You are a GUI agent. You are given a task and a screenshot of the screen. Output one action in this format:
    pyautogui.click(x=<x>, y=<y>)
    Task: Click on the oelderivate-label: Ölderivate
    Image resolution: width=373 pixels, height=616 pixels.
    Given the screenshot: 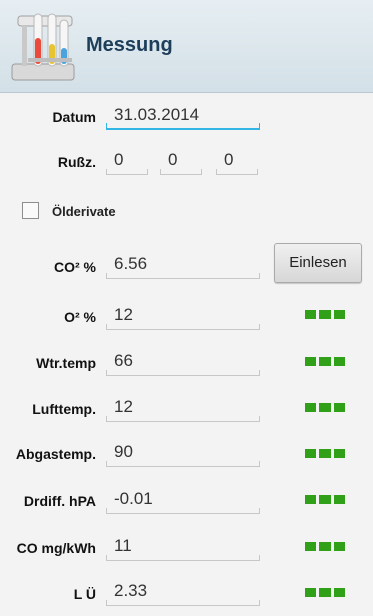 What is the action you would take?
    pyautogui.click(x=84, y=211)
    